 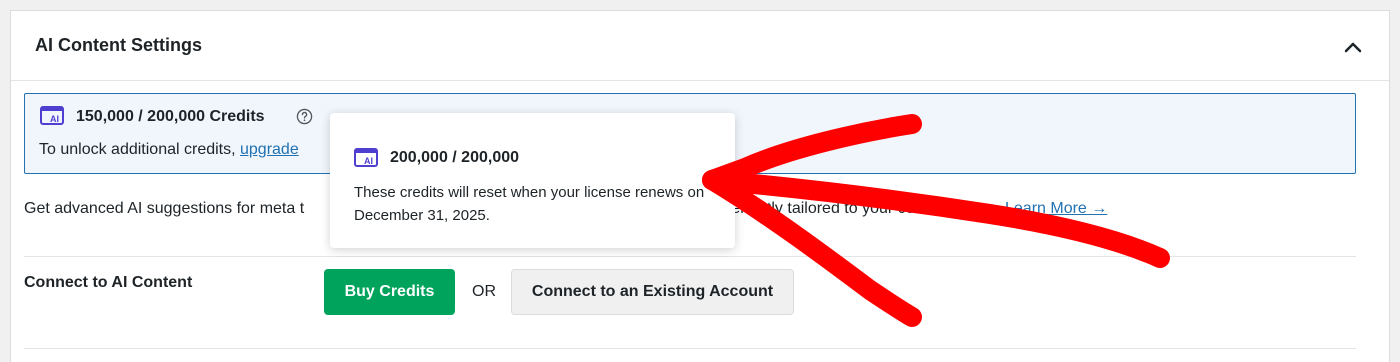 I want to click on upgrade-link: upgrade, so click(x=269, y=149).